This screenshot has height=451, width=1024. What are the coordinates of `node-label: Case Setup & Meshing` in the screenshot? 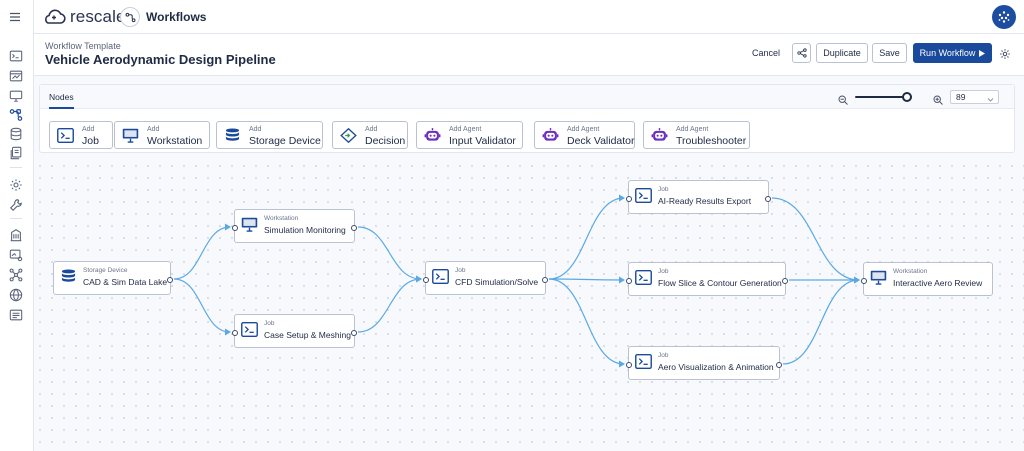 It's located at (307, 335).